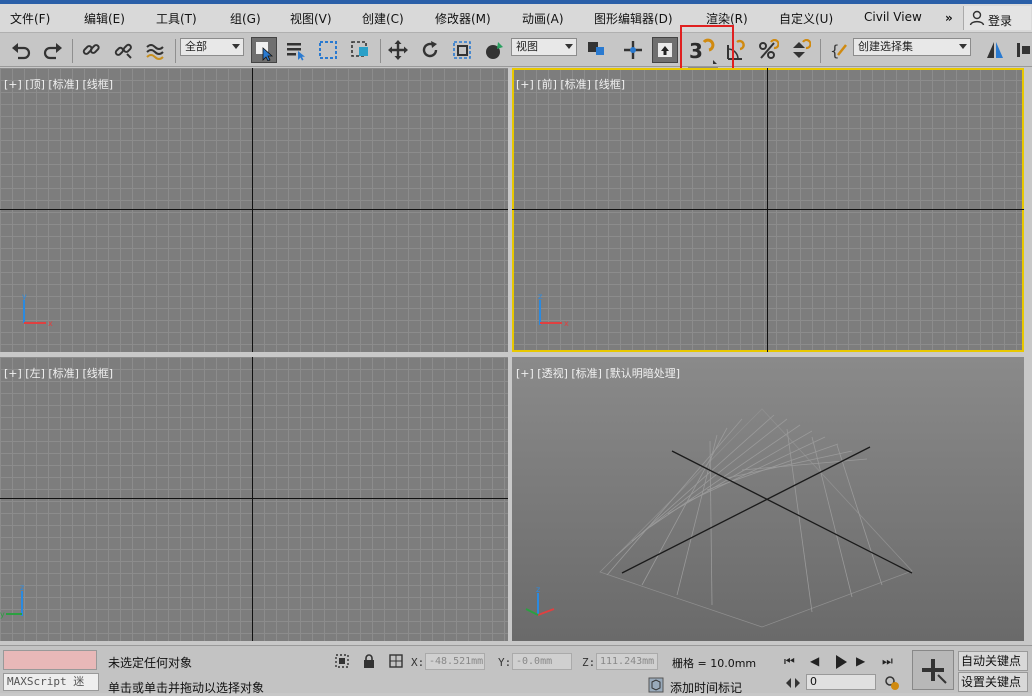 The image size is (1032, 696). I want to click on percent-snap-button, so click(768, 50).